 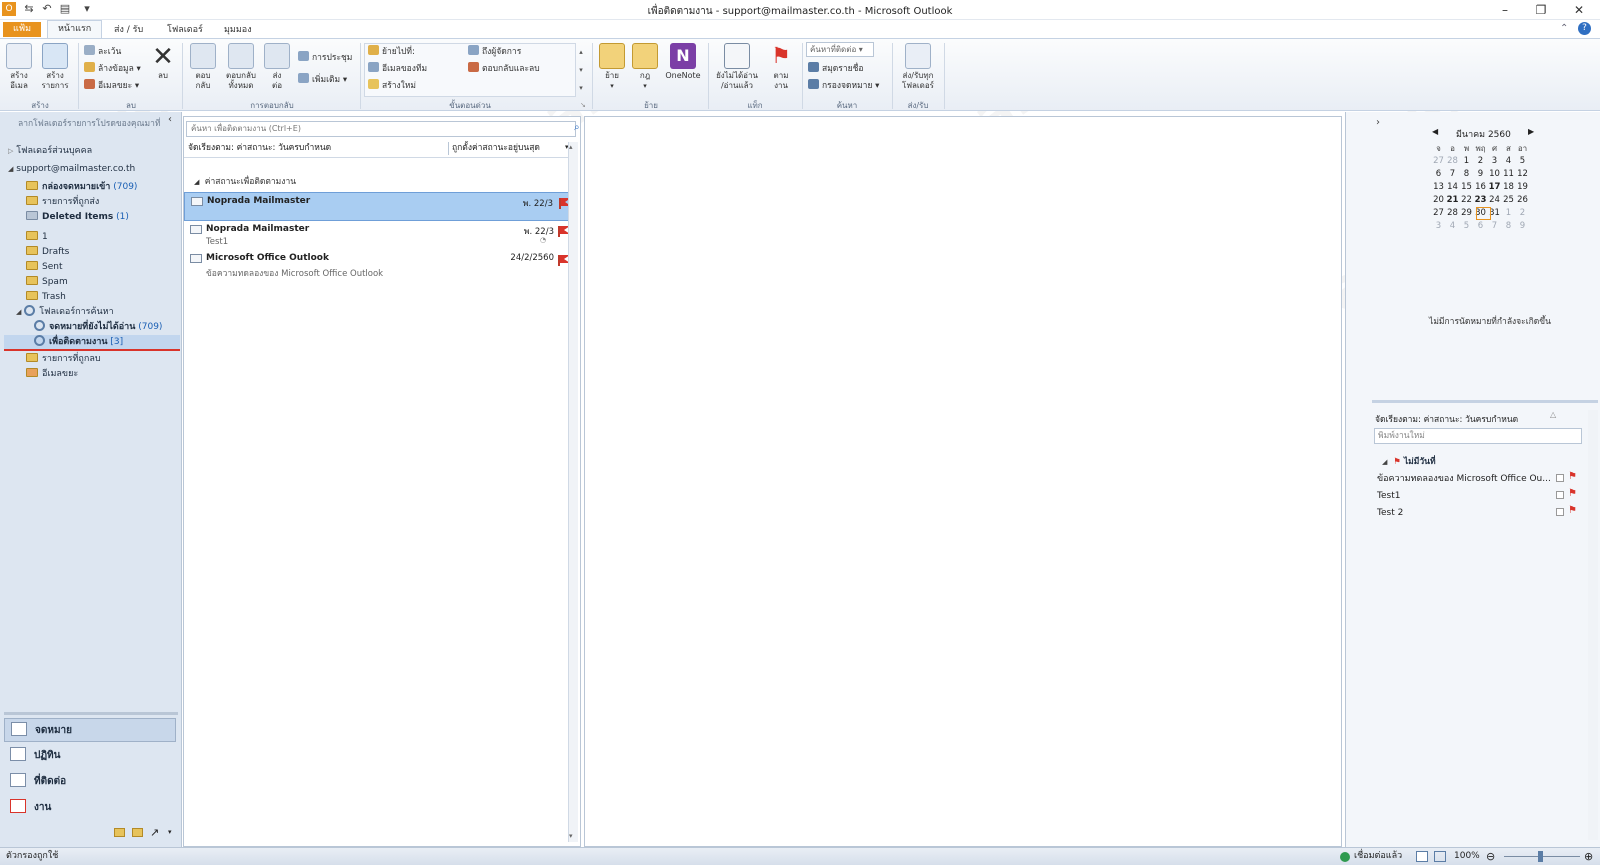 What do you see at coordinates (1572, 510) in the screenshot?
I see `flag-icon: ⚑` at bounding box center [1572, 510].